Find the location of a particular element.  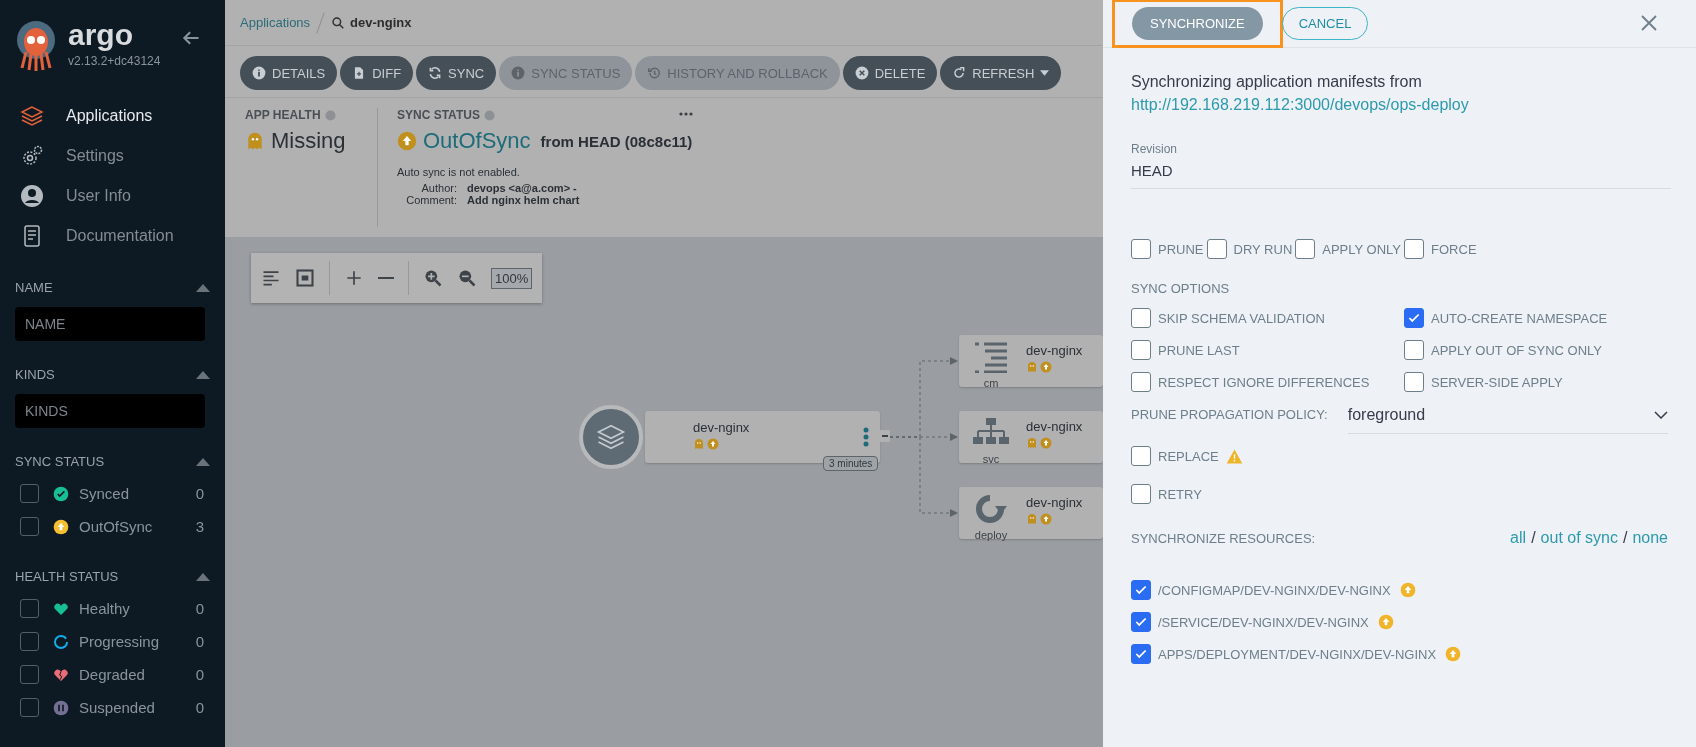

field-label: Revision is located at coordinates (1155, 149).